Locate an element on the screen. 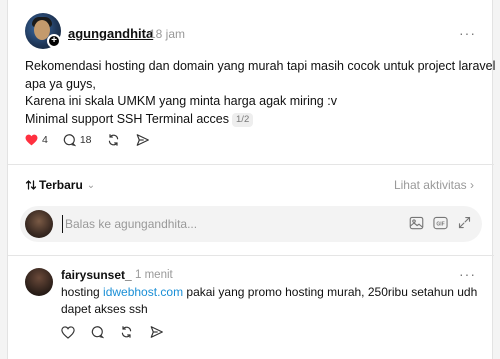 The image size is (500, 359). comment-share-button is located at coordinates (156, 334).